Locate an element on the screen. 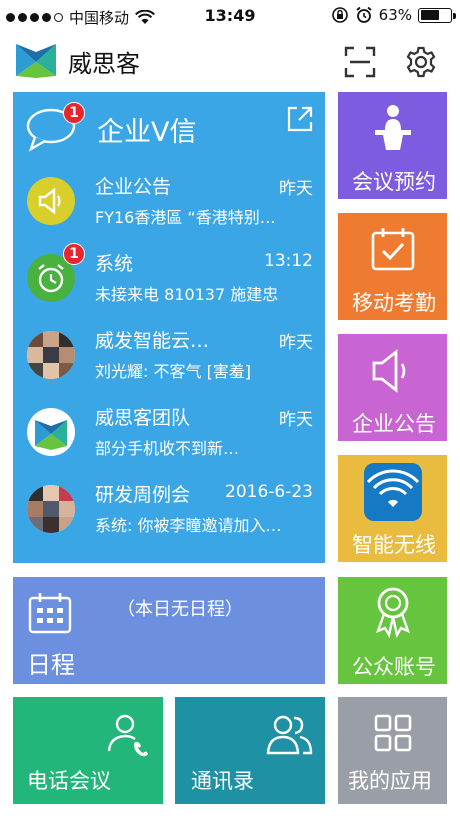 The width and height of the screenshot is (460, 818). official-accounts-tile: 公众账号 is located at coordinates (392, 630).